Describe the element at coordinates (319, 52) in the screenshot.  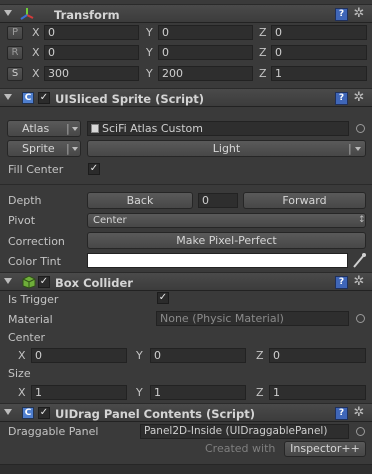
I see `rotation-z-field: 0` at that location.